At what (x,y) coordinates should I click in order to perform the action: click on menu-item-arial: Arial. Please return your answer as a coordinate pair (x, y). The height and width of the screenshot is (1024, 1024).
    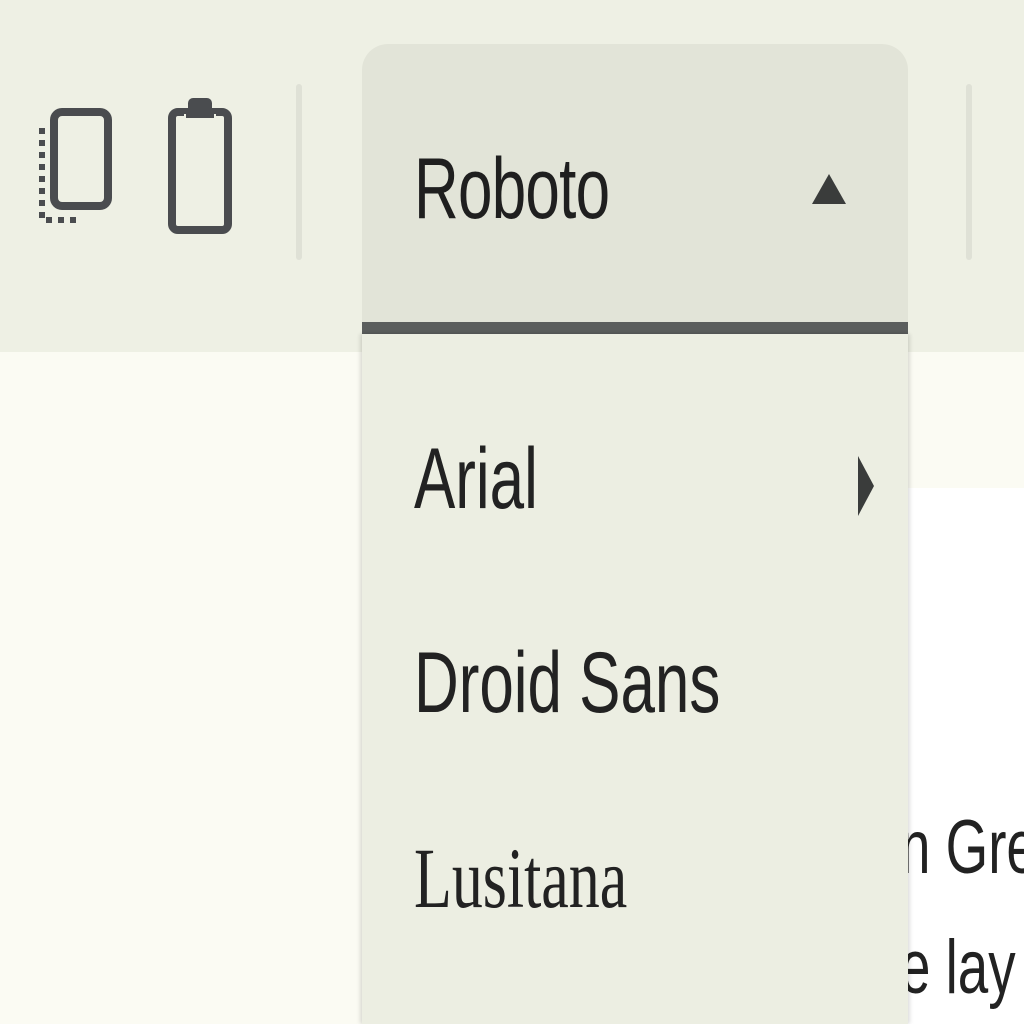
    Looking at the image, I should click on (644, 495).